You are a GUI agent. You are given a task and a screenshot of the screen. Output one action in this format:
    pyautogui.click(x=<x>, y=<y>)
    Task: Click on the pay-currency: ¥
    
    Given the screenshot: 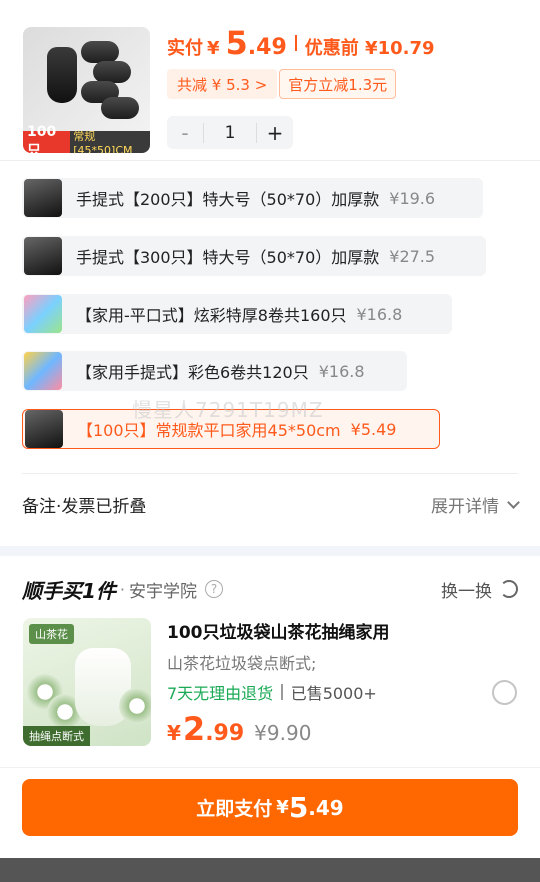 What is the action you would take?
    pyautogui.click(x=213, y=48)
    